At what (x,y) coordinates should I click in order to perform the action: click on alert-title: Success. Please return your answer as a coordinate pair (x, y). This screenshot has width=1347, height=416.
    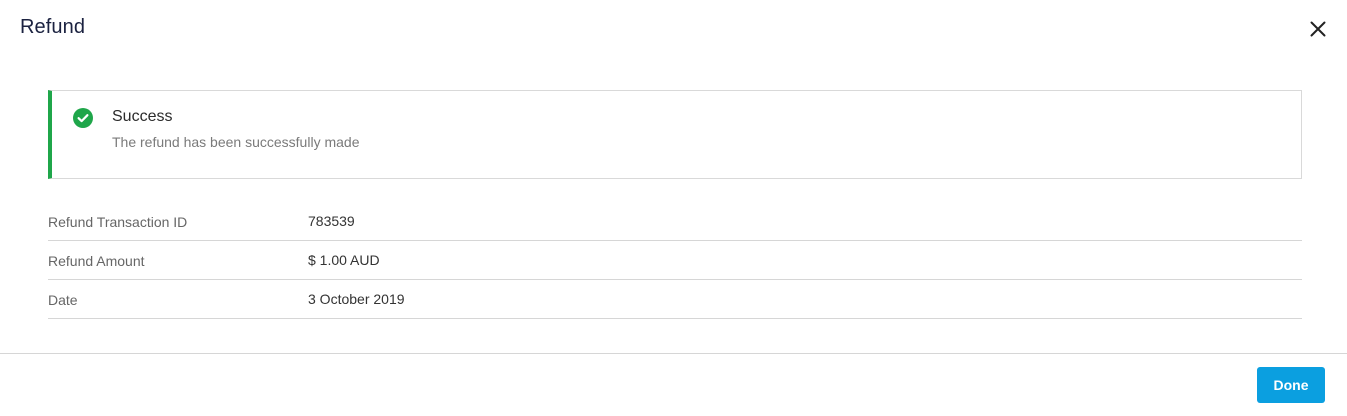
    Looking at the image, I should click on (142, 116).